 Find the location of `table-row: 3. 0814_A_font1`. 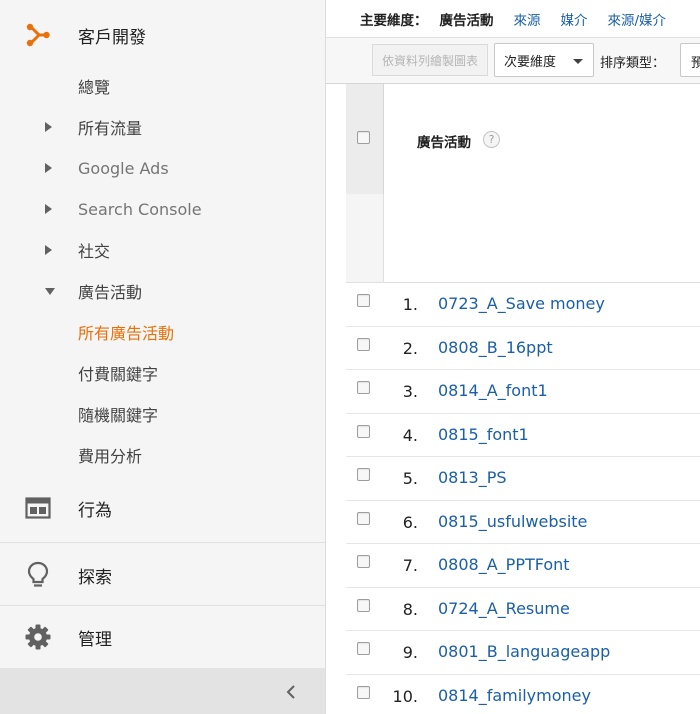

table-row: 3. 0814_A_font1 is located at coordinates (523, 392).